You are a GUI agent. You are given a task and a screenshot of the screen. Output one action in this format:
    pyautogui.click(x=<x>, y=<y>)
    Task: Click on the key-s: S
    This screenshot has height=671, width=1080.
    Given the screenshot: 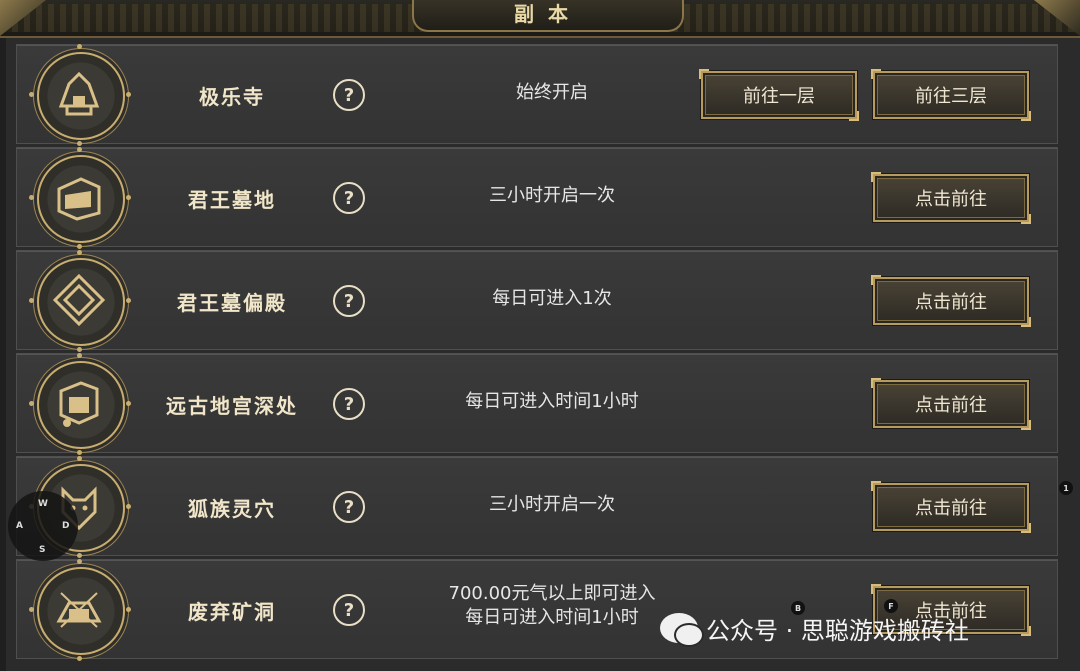 What is the action you would take?
    pyautogui.click(x=42, y=550)
    